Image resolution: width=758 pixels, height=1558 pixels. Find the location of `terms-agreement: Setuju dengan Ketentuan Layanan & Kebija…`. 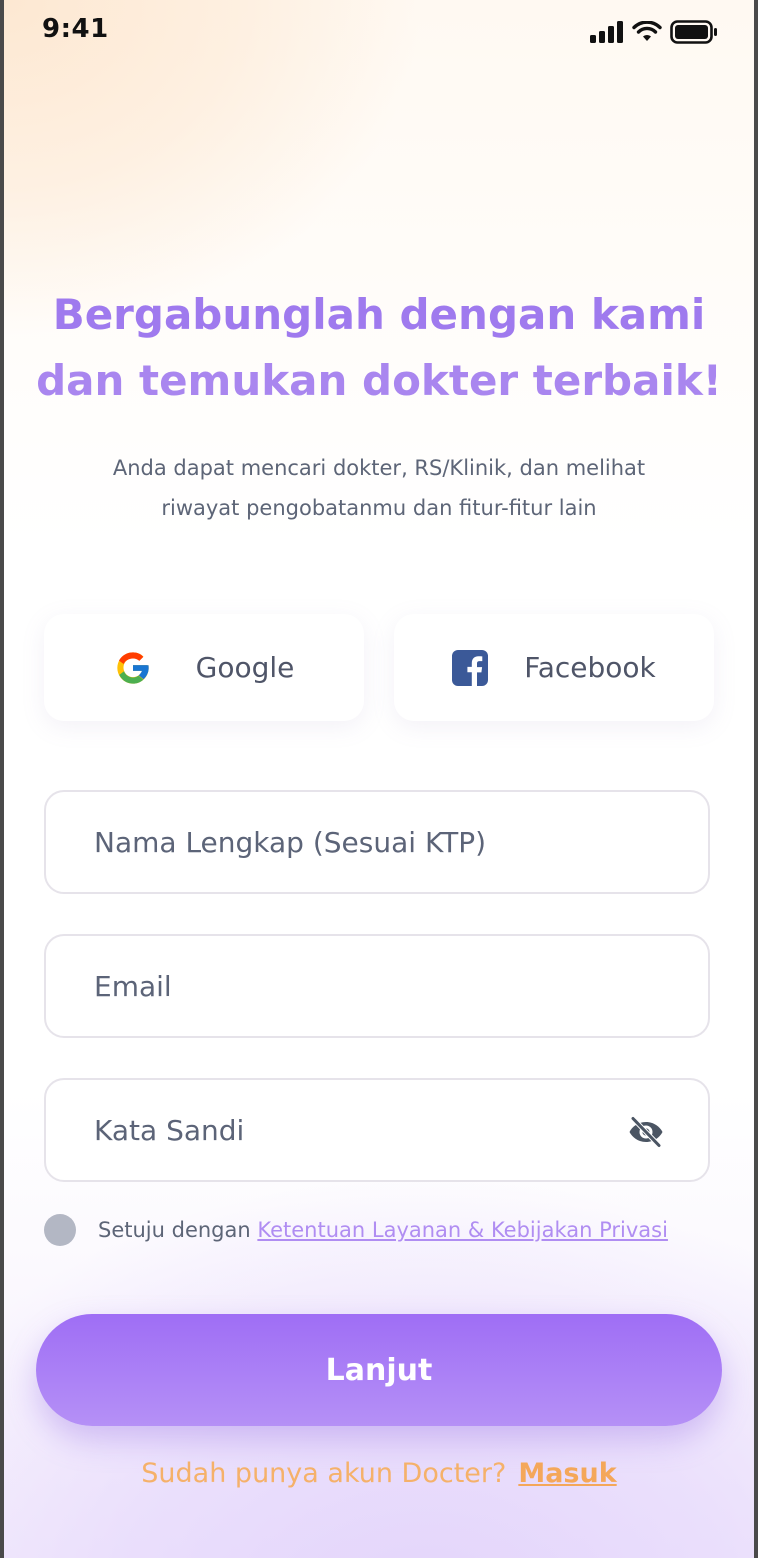

terms-agreement: Setuju dengan Ketentuan Layanan & Kebija… is located at coordinates (384, 1232).